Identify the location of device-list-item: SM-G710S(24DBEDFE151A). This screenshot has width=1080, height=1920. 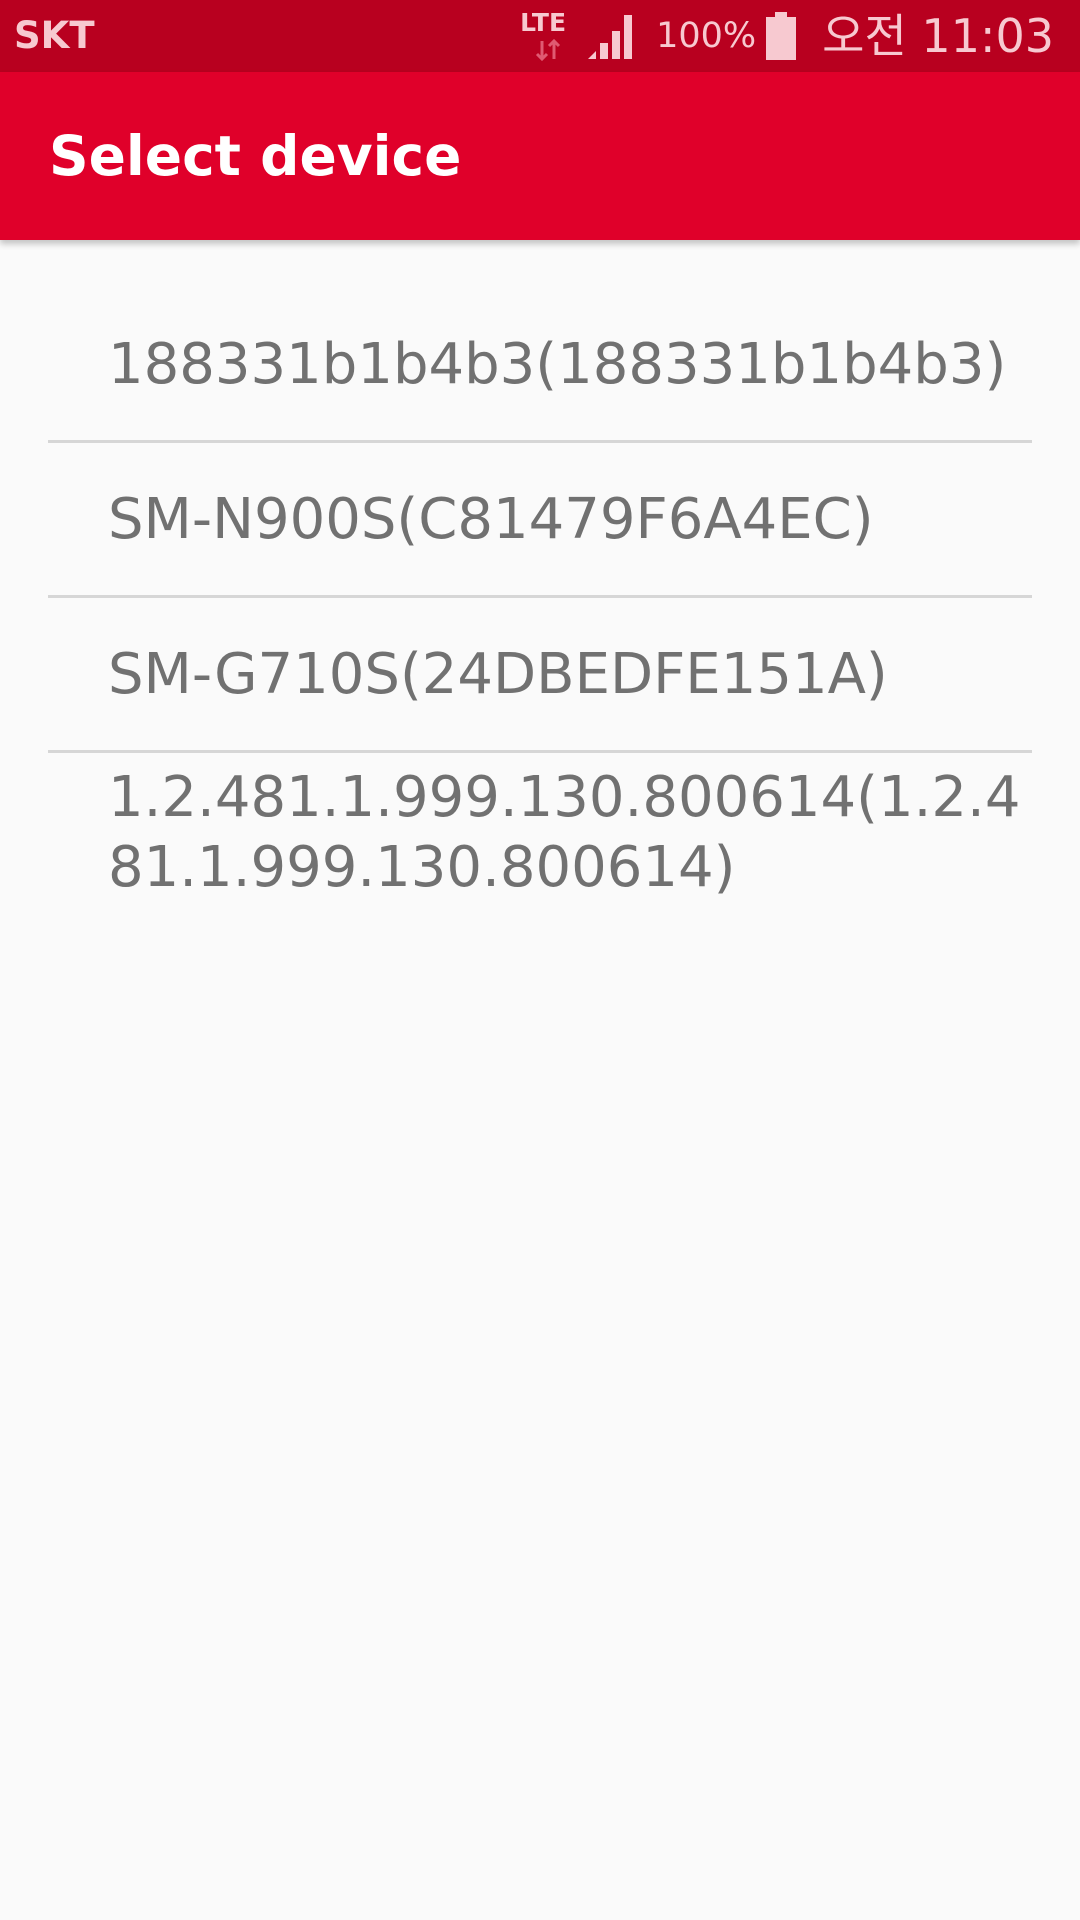
(540, 674).